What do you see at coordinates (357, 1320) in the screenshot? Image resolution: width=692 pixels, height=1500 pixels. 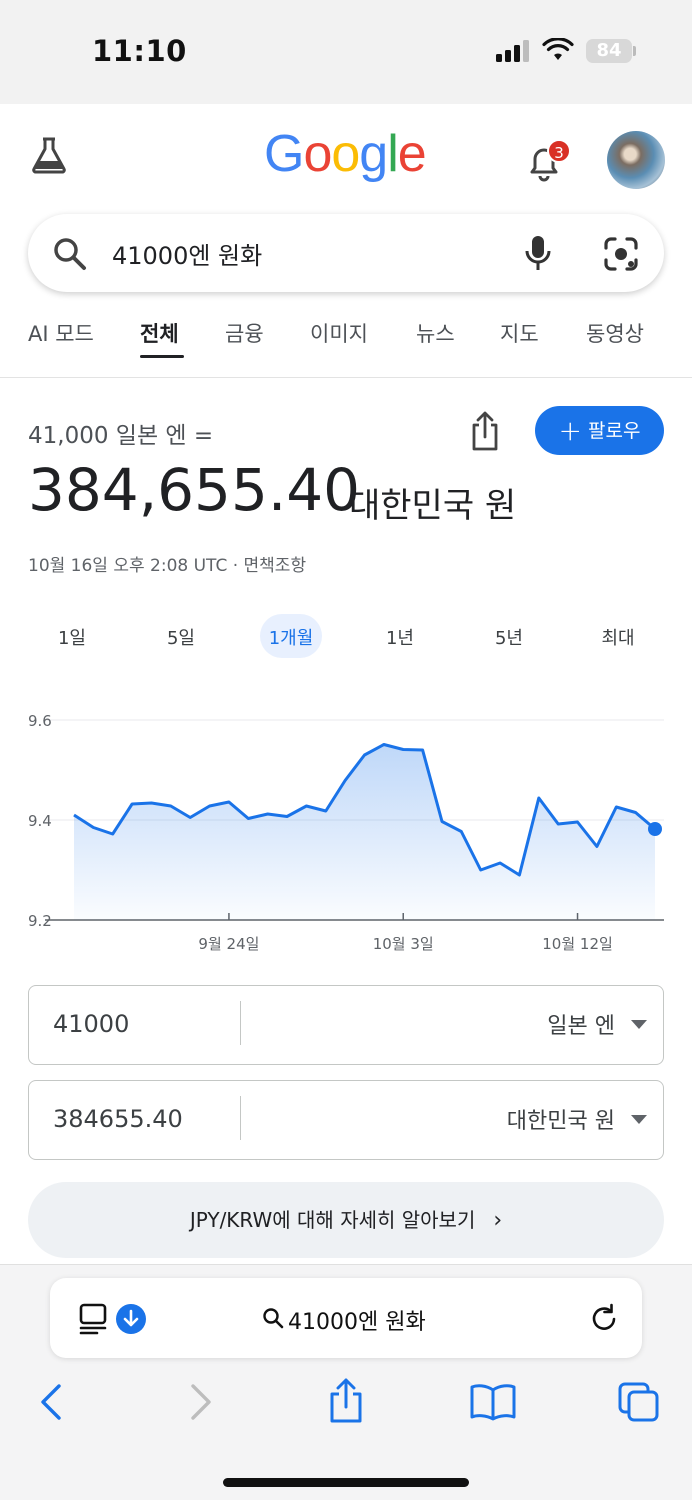 I see `url-text: 41000엔 원화` at bounding box center [357, 1320].